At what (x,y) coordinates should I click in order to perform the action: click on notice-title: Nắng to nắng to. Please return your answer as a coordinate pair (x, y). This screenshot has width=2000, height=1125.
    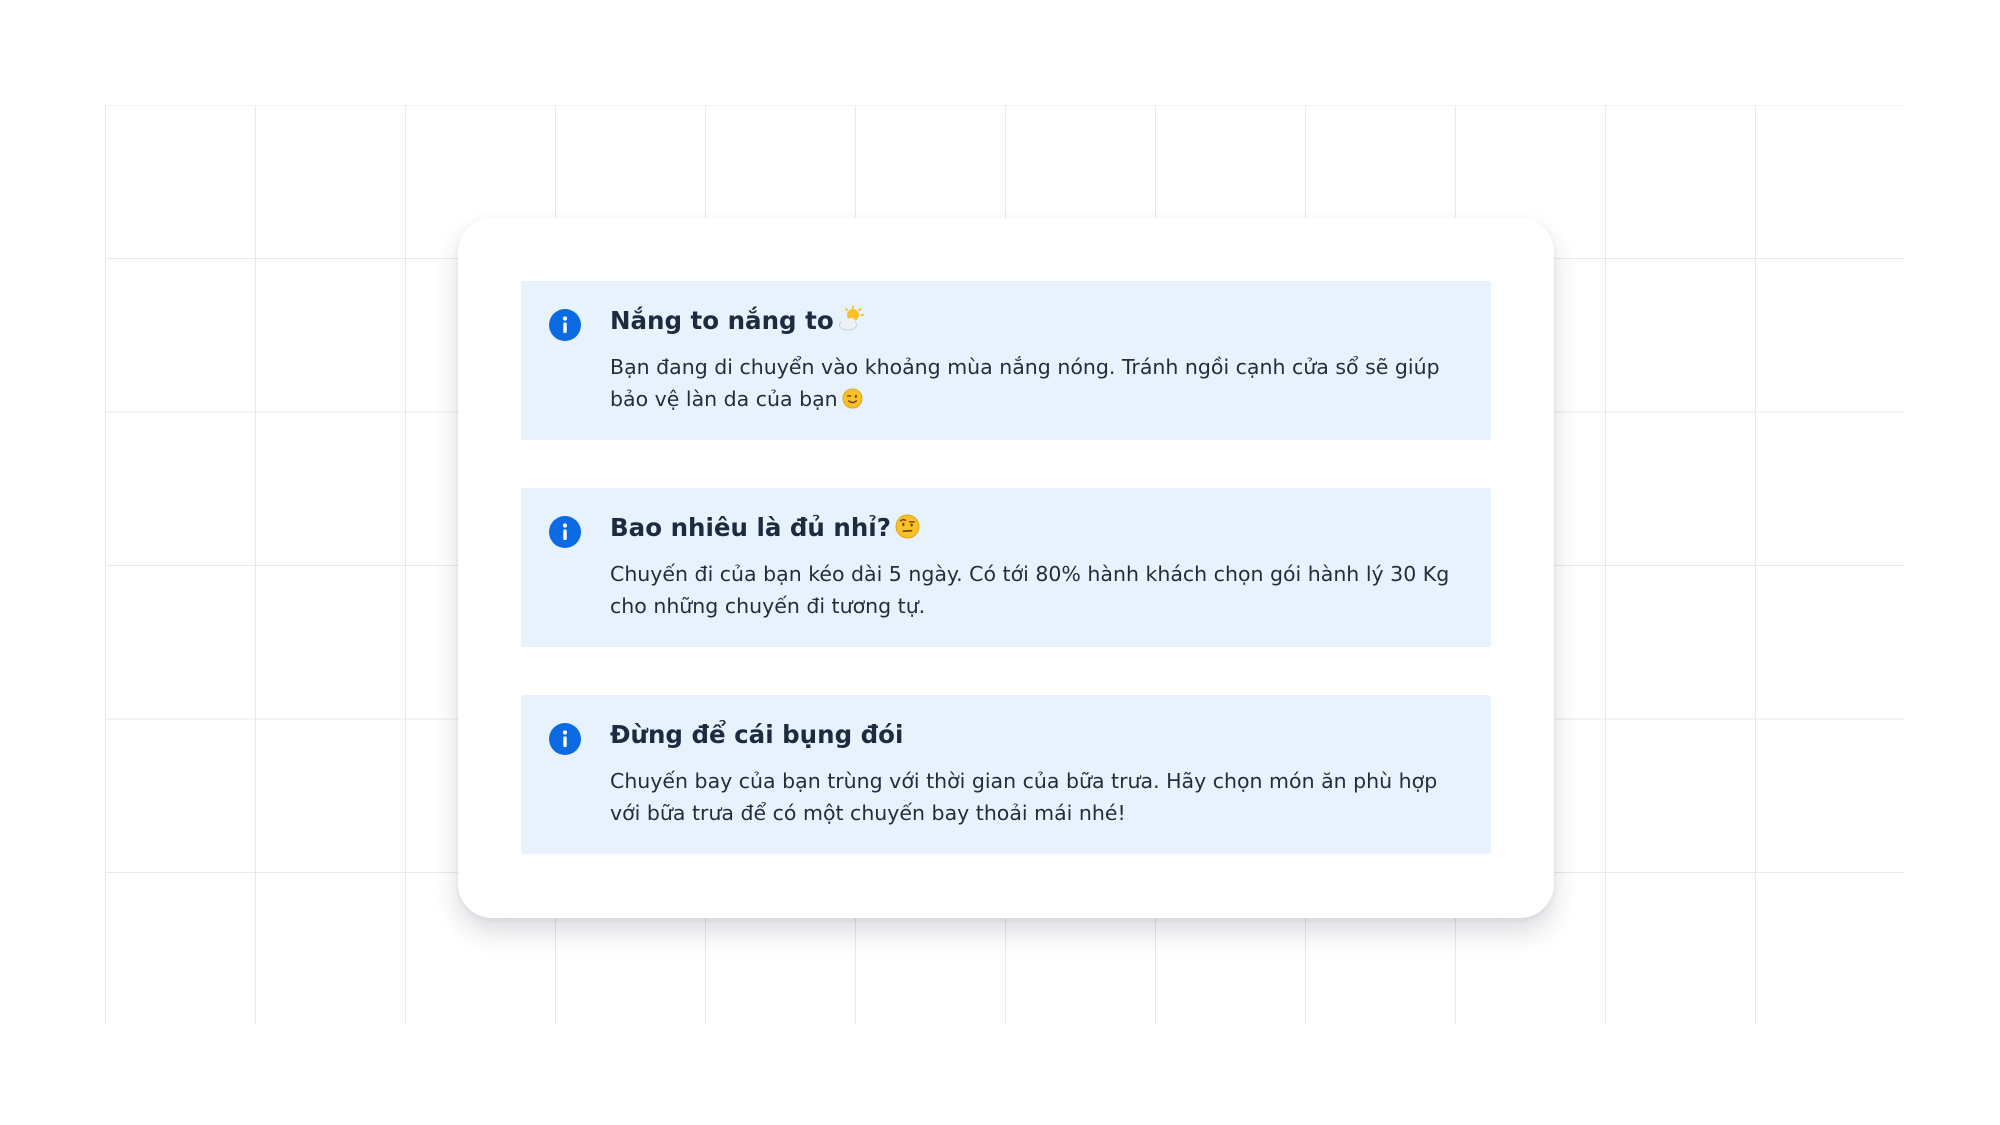
    Looking at the image, I should click on (1038, 321).